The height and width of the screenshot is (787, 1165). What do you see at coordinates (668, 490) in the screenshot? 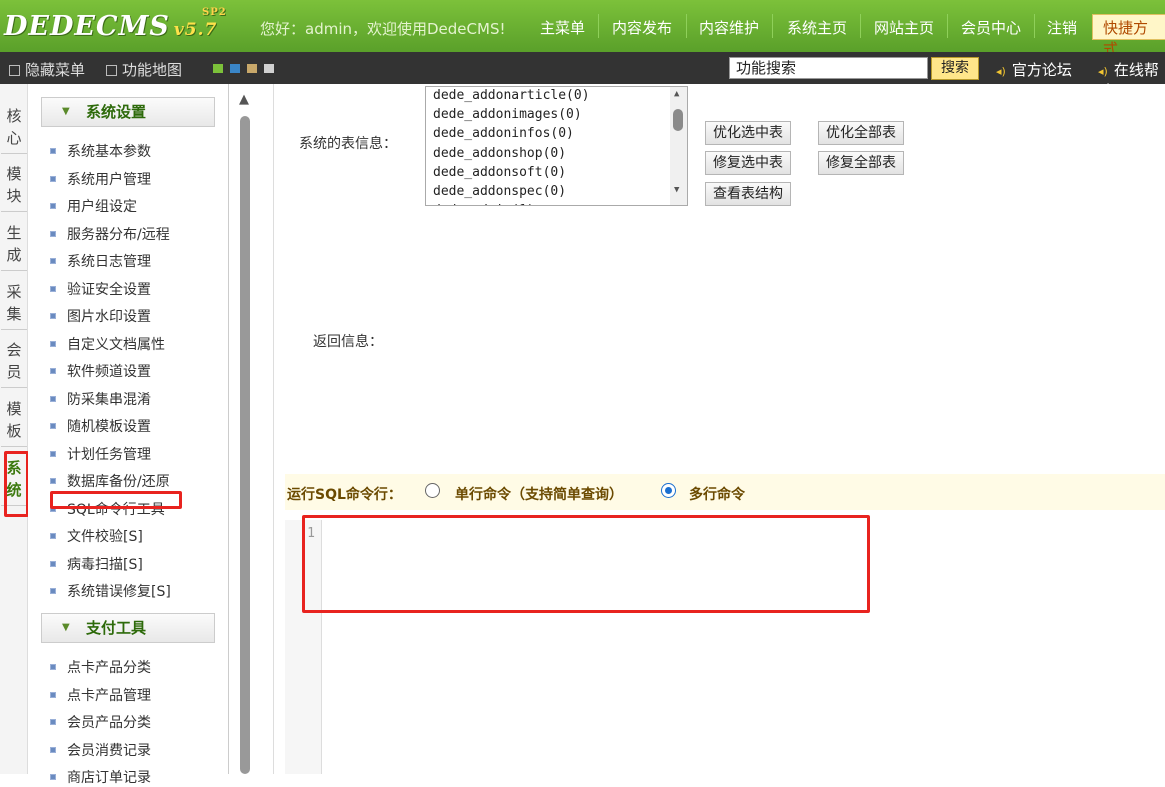
I see `multi-line-radio` at bounding box center [668, 490].